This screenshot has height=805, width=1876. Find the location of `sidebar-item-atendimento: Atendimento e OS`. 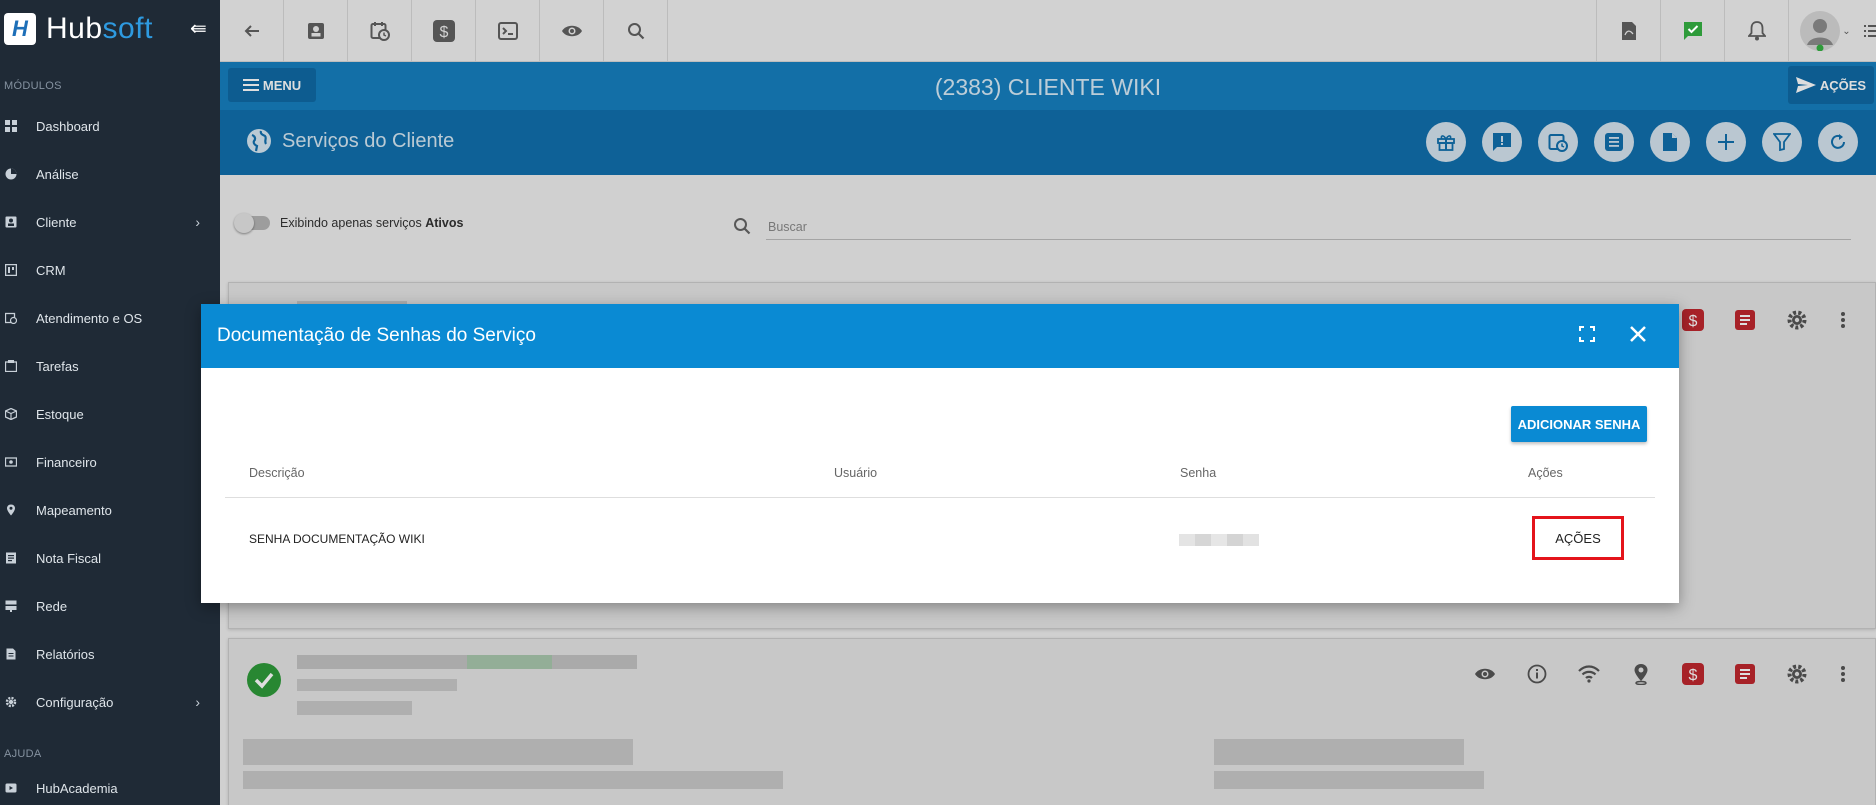

sidebar-item-atendimento: Atendimento e OS is located at coordinates (110, 318).